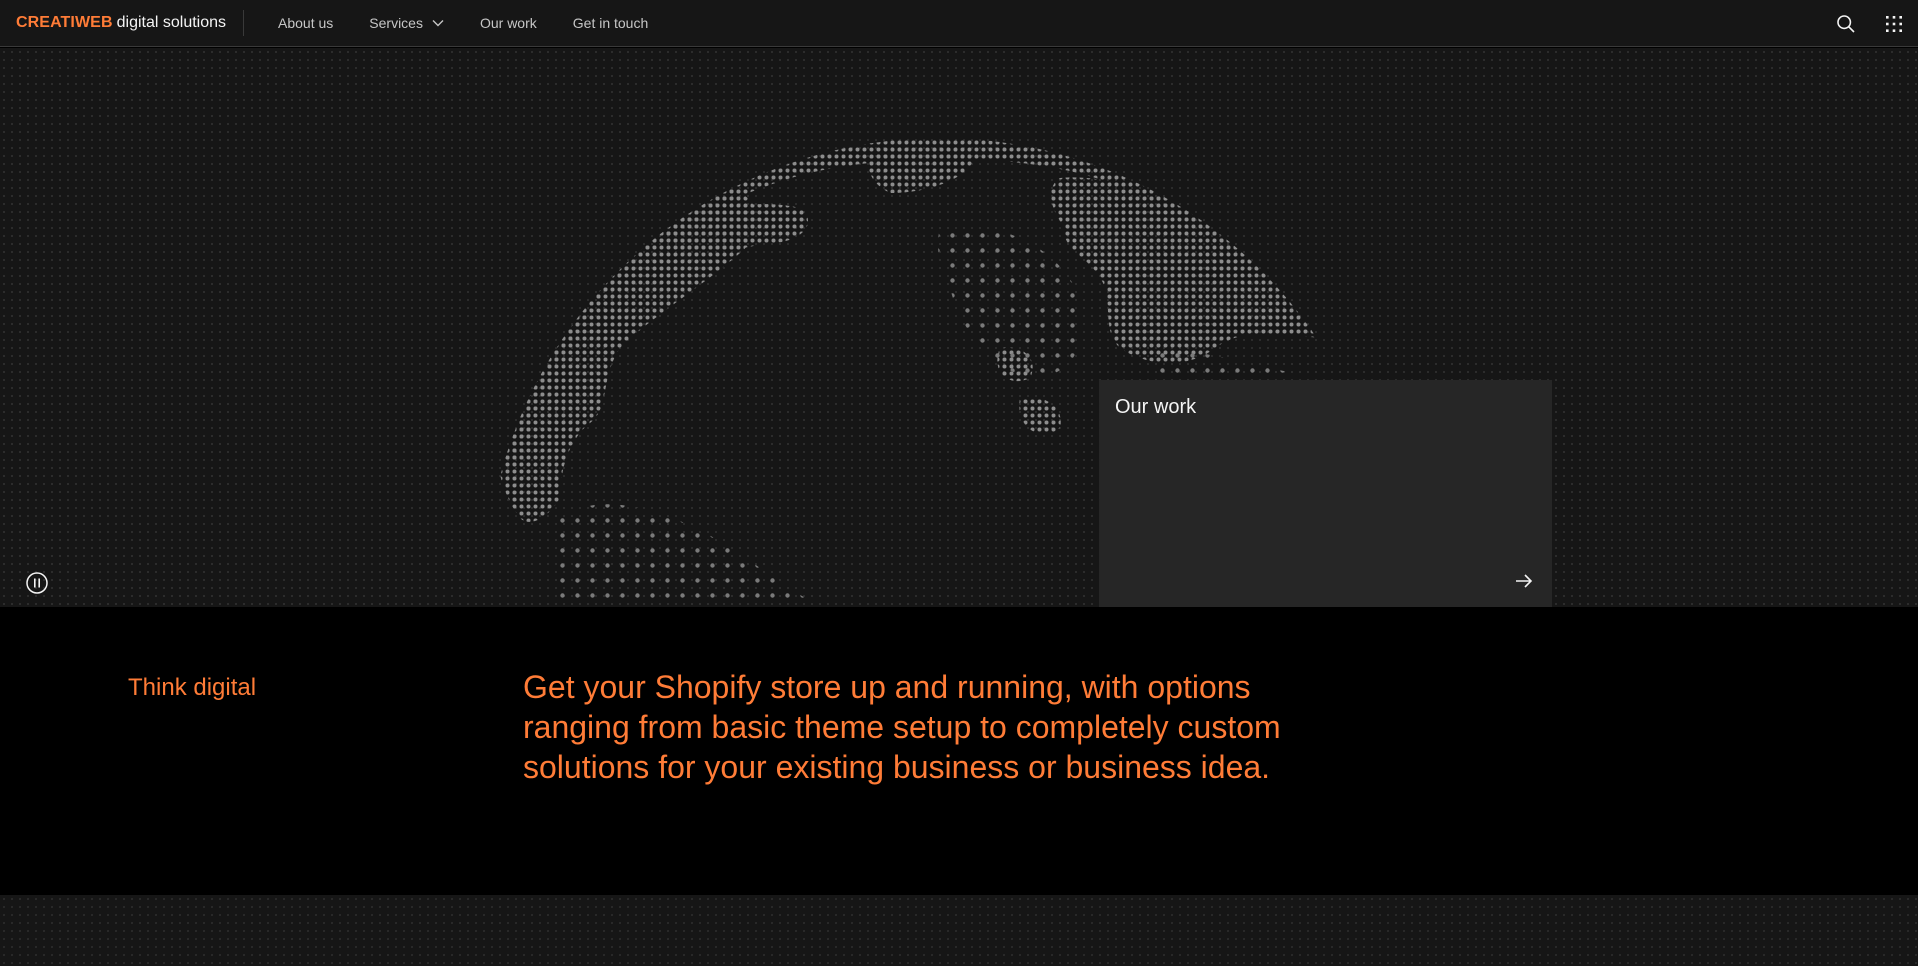 This screenshot has height=966, width=1918. I want to click on card-title: Our work, so click(1156, 407).